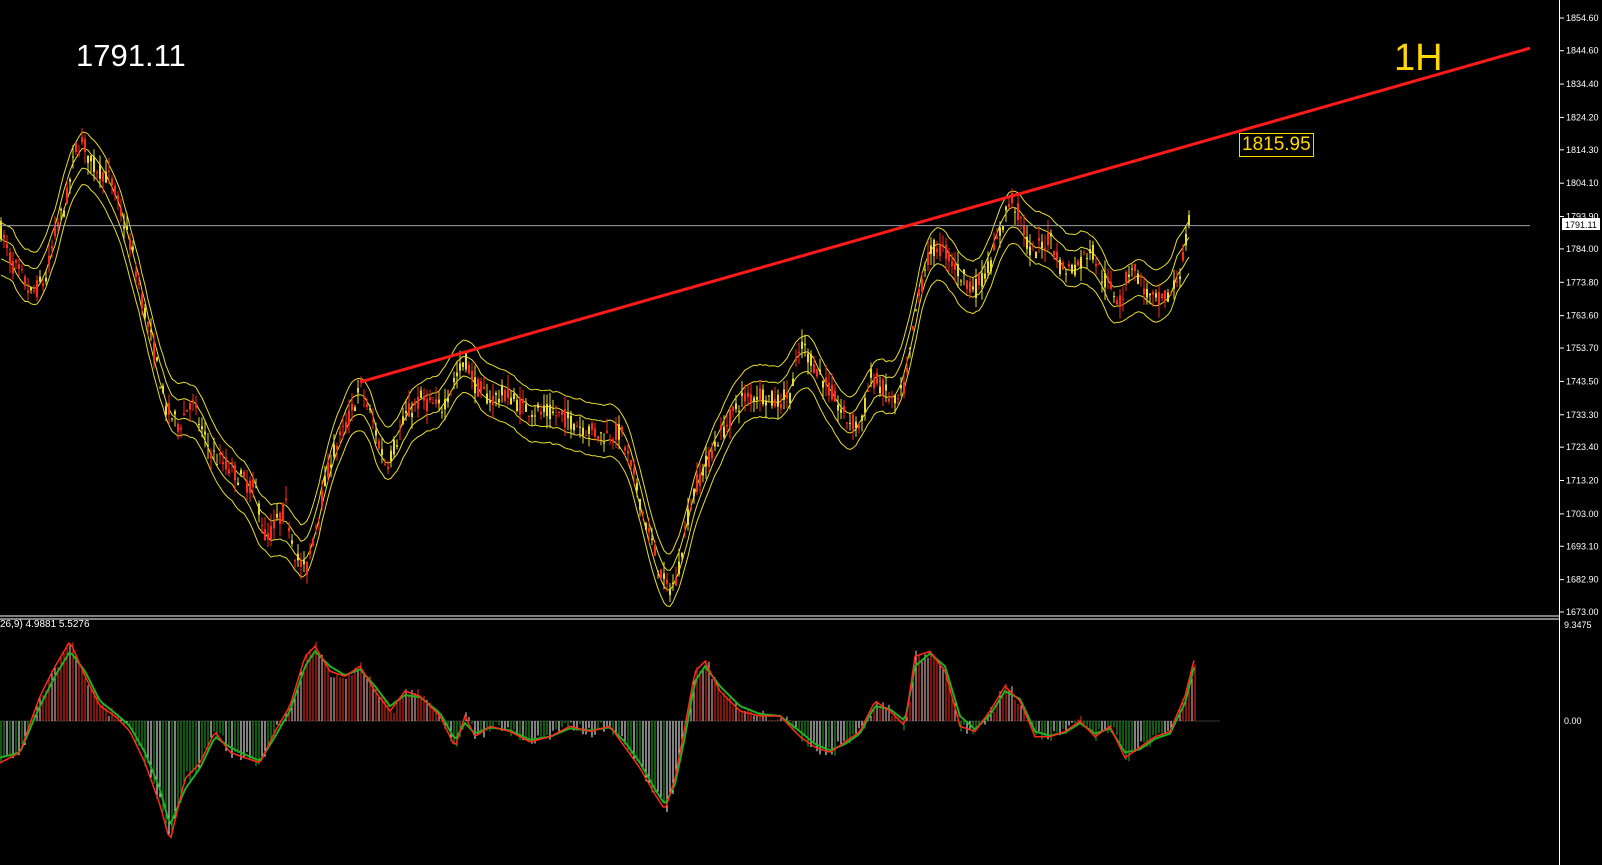  Describe the element at coordinates (1582, 580) in the screenshot. I see `price-axis-tick-label: 1682.90` at that location.